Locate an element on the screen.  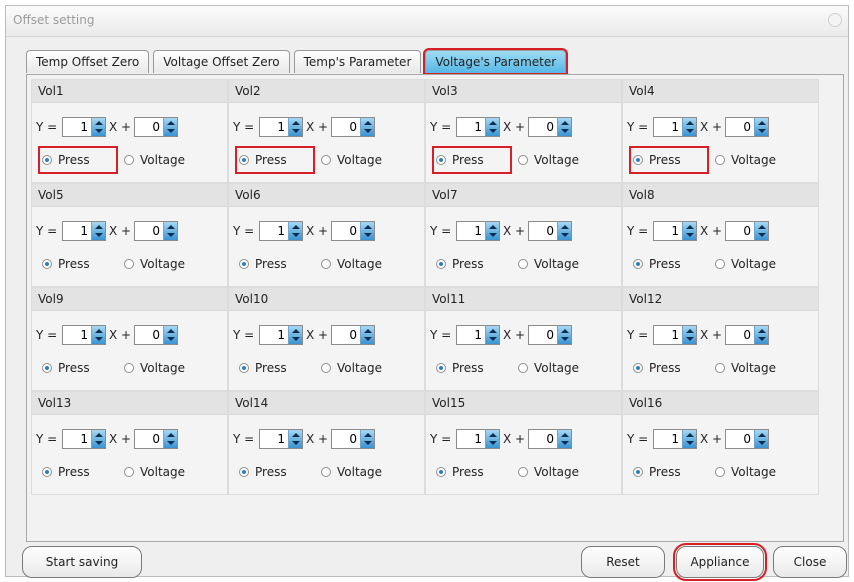
close-button: Close is located at coordinates (810, 562).